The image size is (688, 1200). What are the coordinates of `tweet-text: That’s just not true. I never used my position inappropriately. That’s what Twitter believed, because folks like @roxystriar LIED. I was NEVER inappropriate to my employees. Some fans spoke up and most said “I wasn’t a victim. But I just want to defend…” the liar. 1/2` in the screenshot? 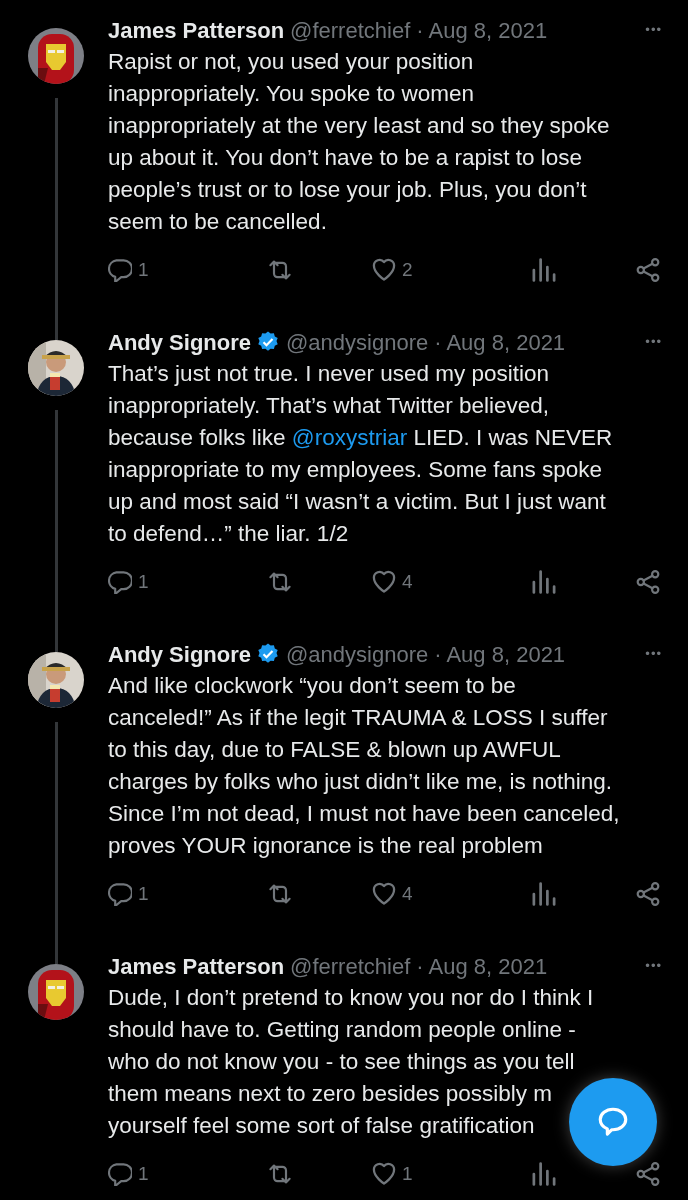 It's located at (360, 454).